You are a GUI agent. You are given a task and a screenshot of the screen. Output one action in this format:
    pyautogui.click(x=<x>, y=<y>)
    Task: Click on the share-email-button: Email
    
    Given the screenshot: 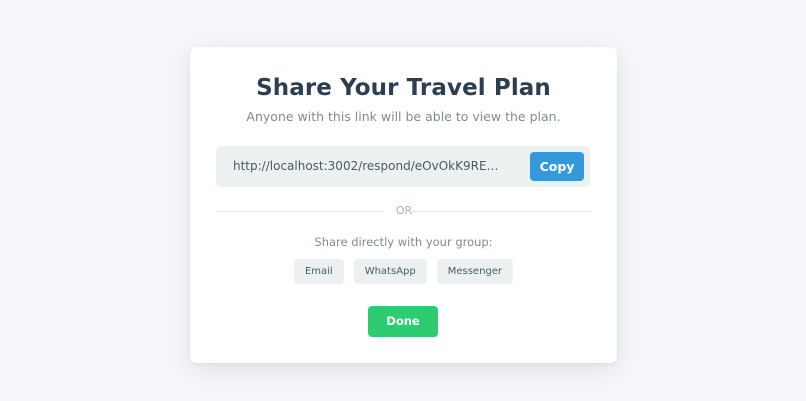 What is the action you would take?
    pyautogui.click(x=318, y=271)
    